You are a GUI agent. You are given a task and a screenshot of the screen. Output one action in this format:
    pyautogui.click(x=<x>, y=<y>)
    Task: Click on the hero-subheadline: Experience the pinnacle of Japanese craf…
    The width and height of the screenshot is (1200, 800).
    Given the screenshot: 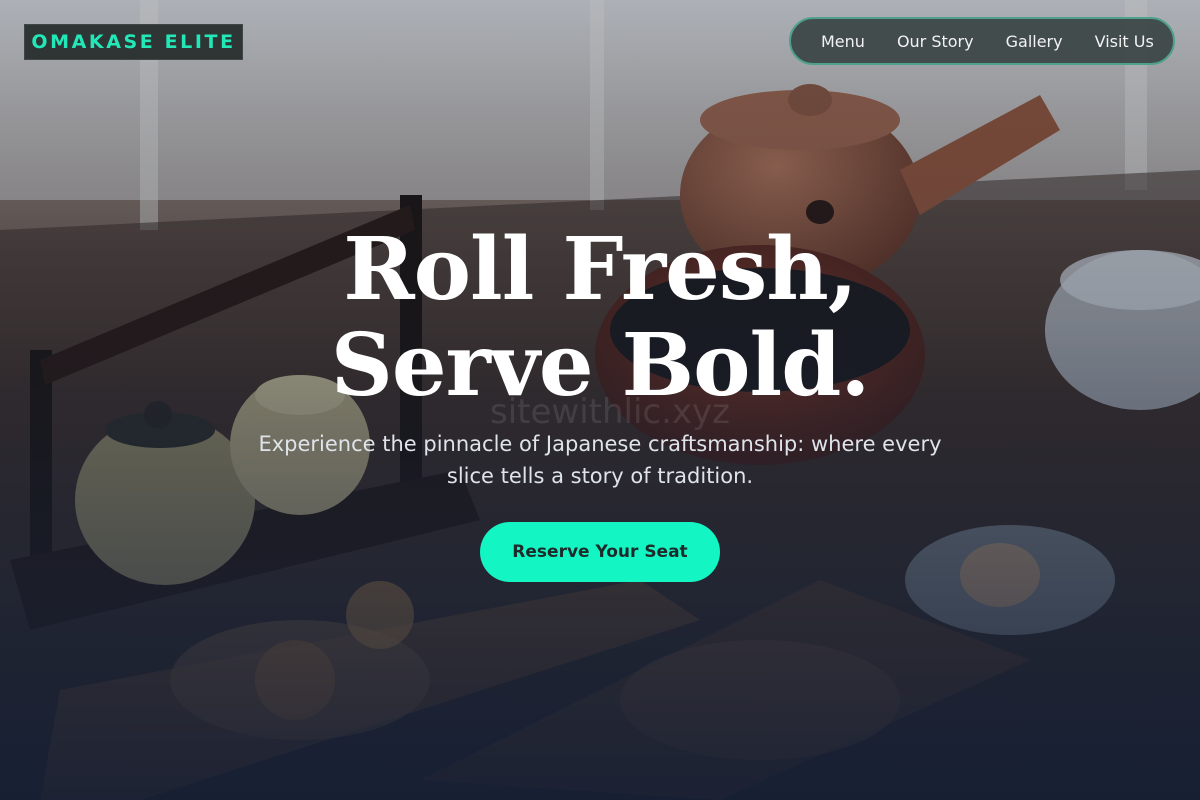 What is the action you would take?
    pyautogui.click(x=600, y=460)
    